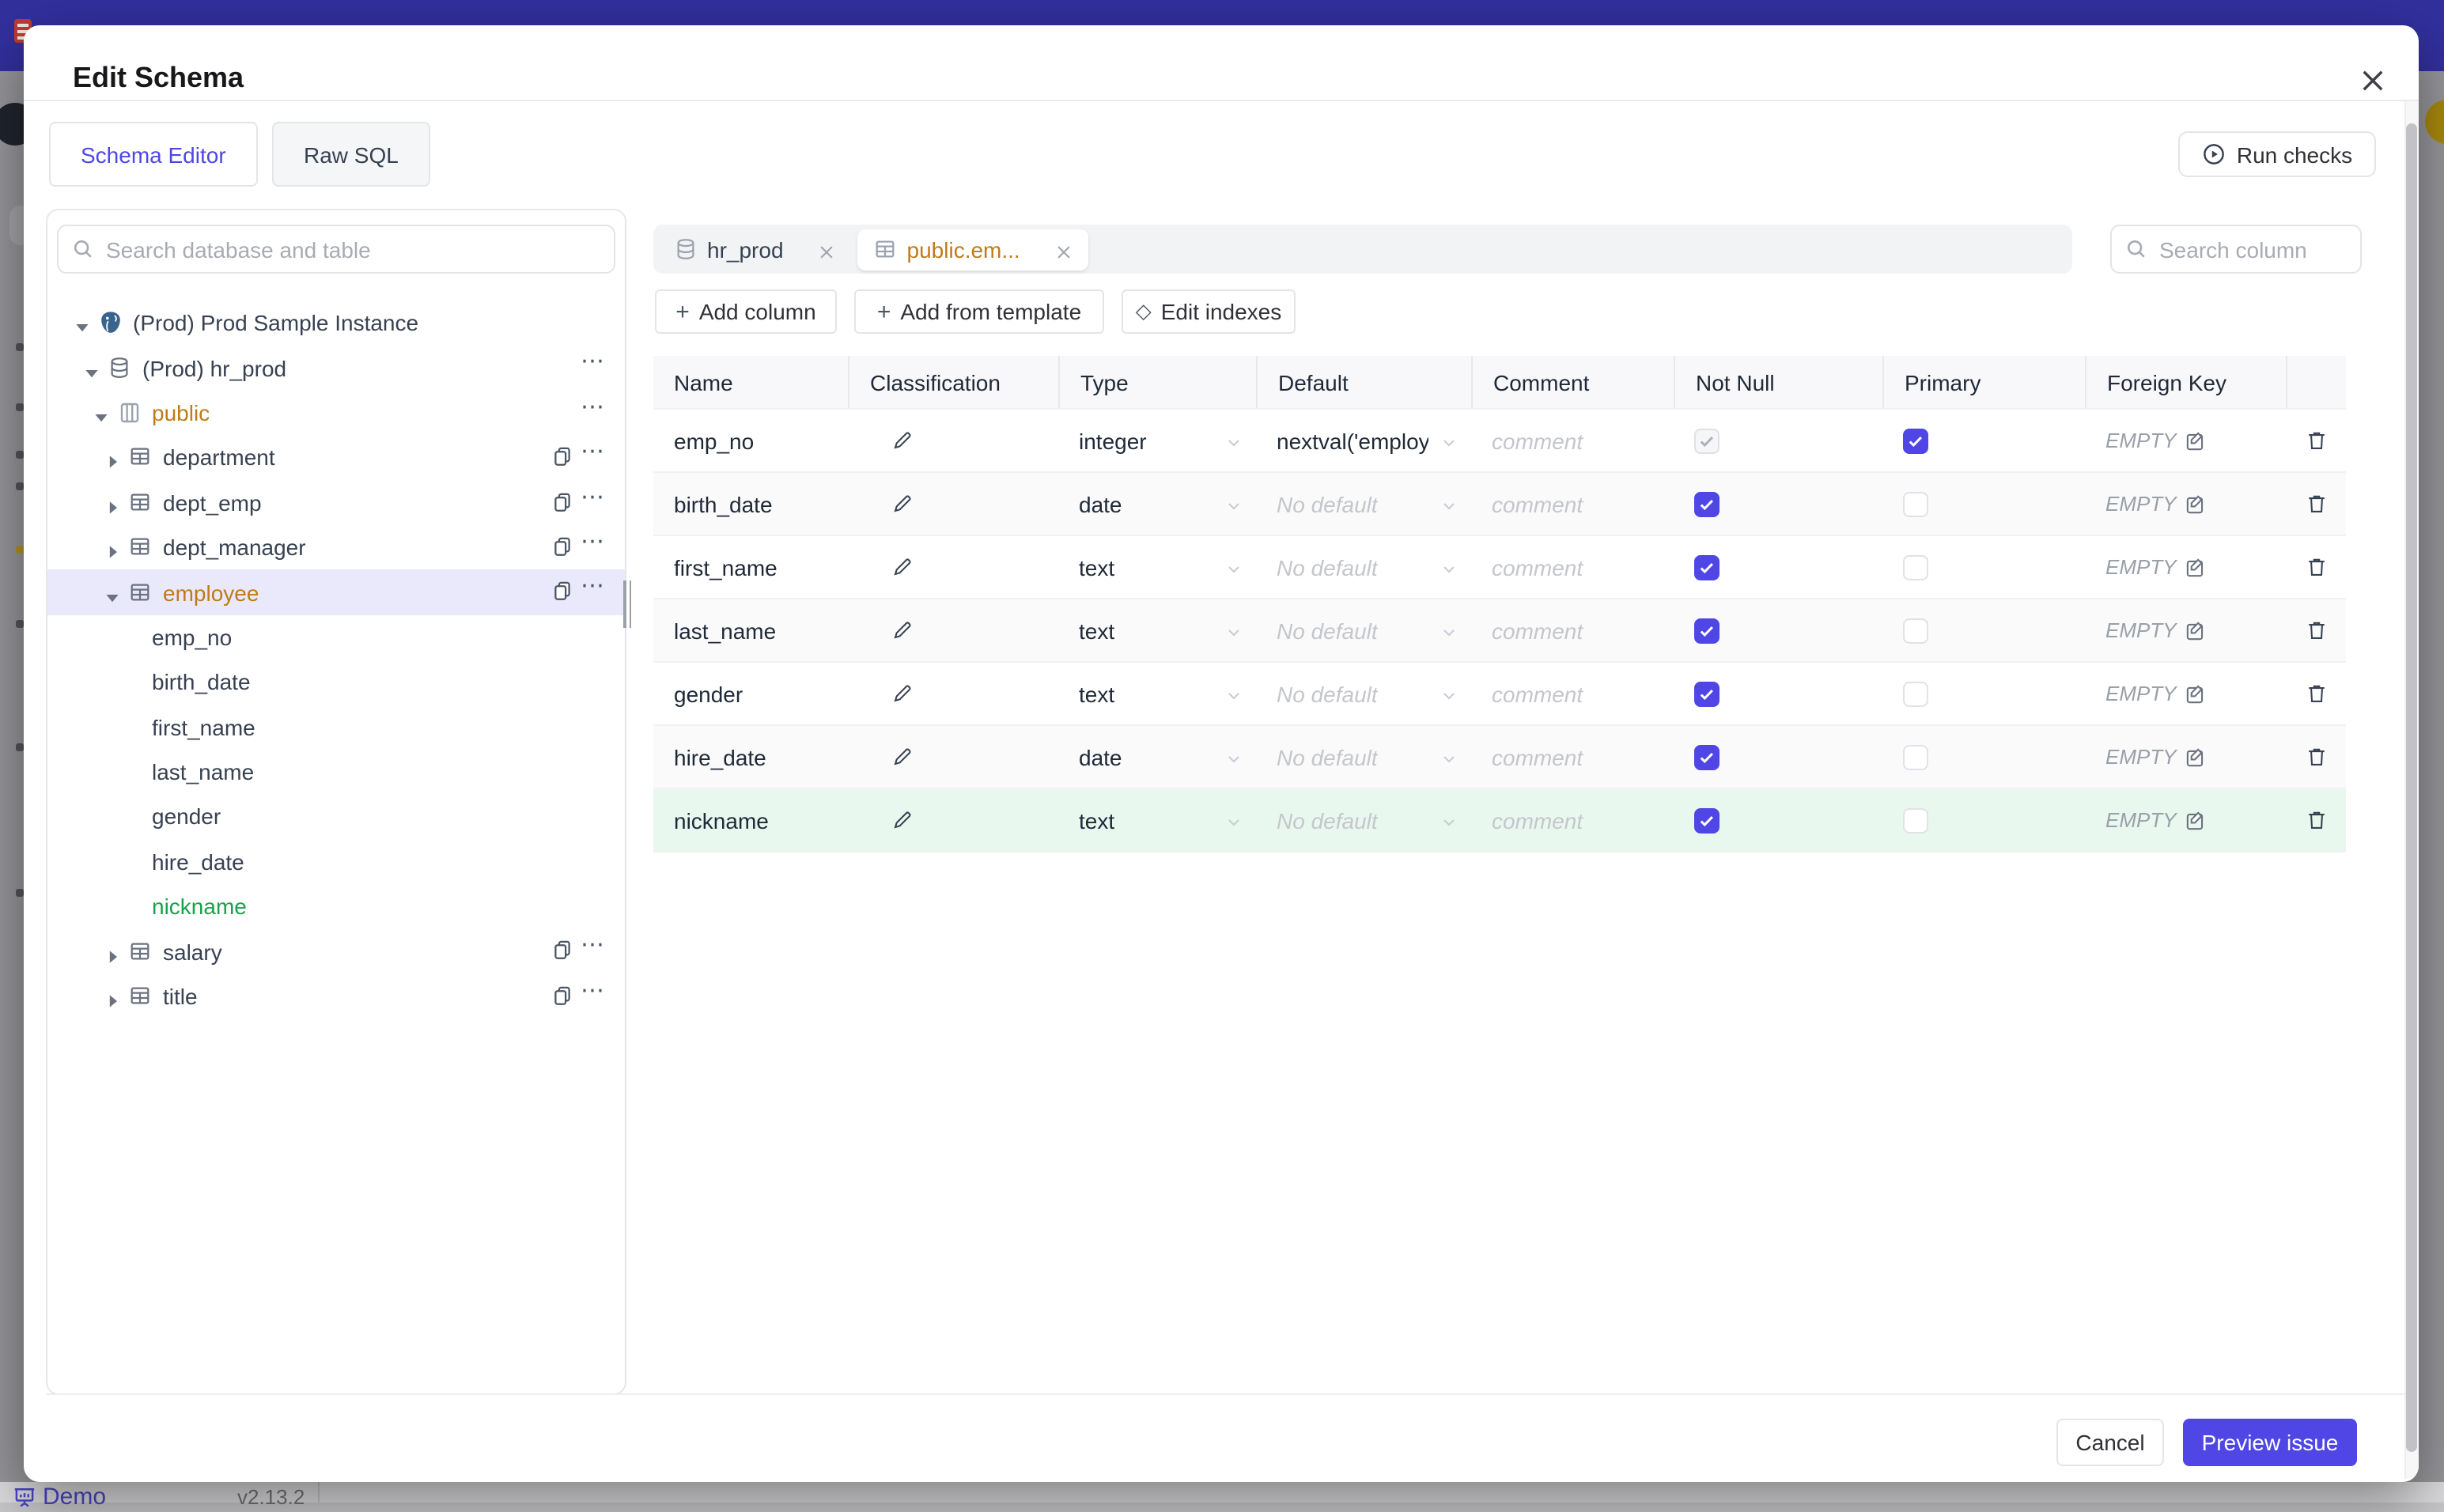 Image resolution: width=2444 pixels, height=1512 pixels. I want to click on tree-item-nickname: nickname, so click(336, 907).